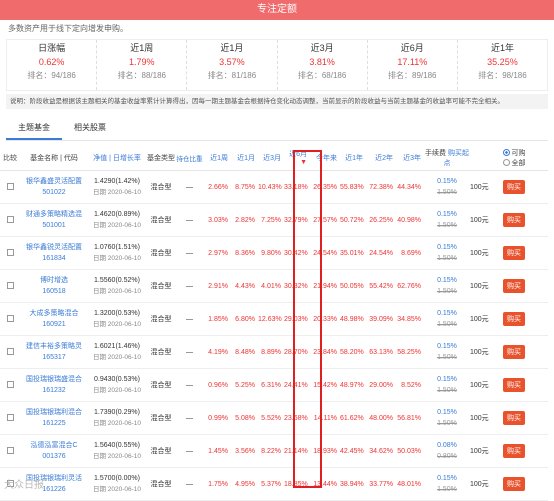 The image size is (554, 501). I want to click on col-nav: 净值 | 日增长率, so click(117, 158).